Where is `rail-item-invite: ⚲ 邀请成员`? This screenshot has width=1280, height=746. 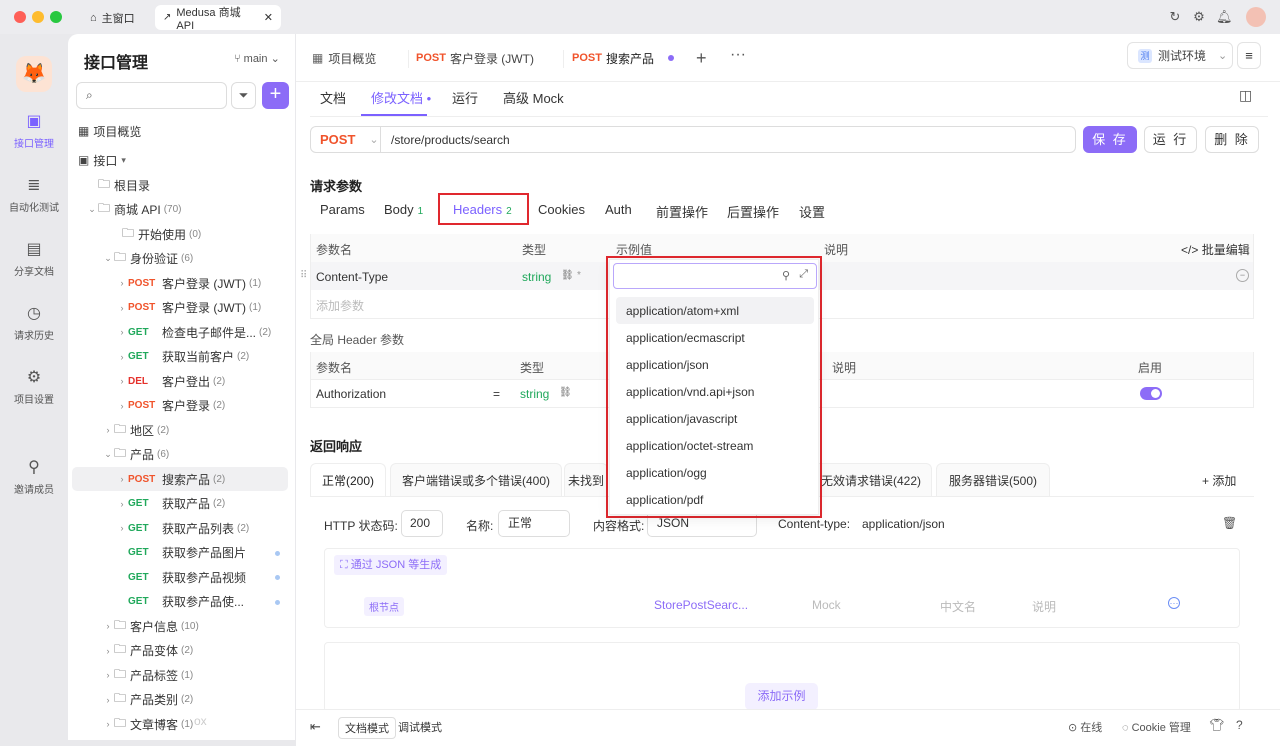 rail-item-invite: ⚲ 邀请成员 is located at coordinates (34, 477).